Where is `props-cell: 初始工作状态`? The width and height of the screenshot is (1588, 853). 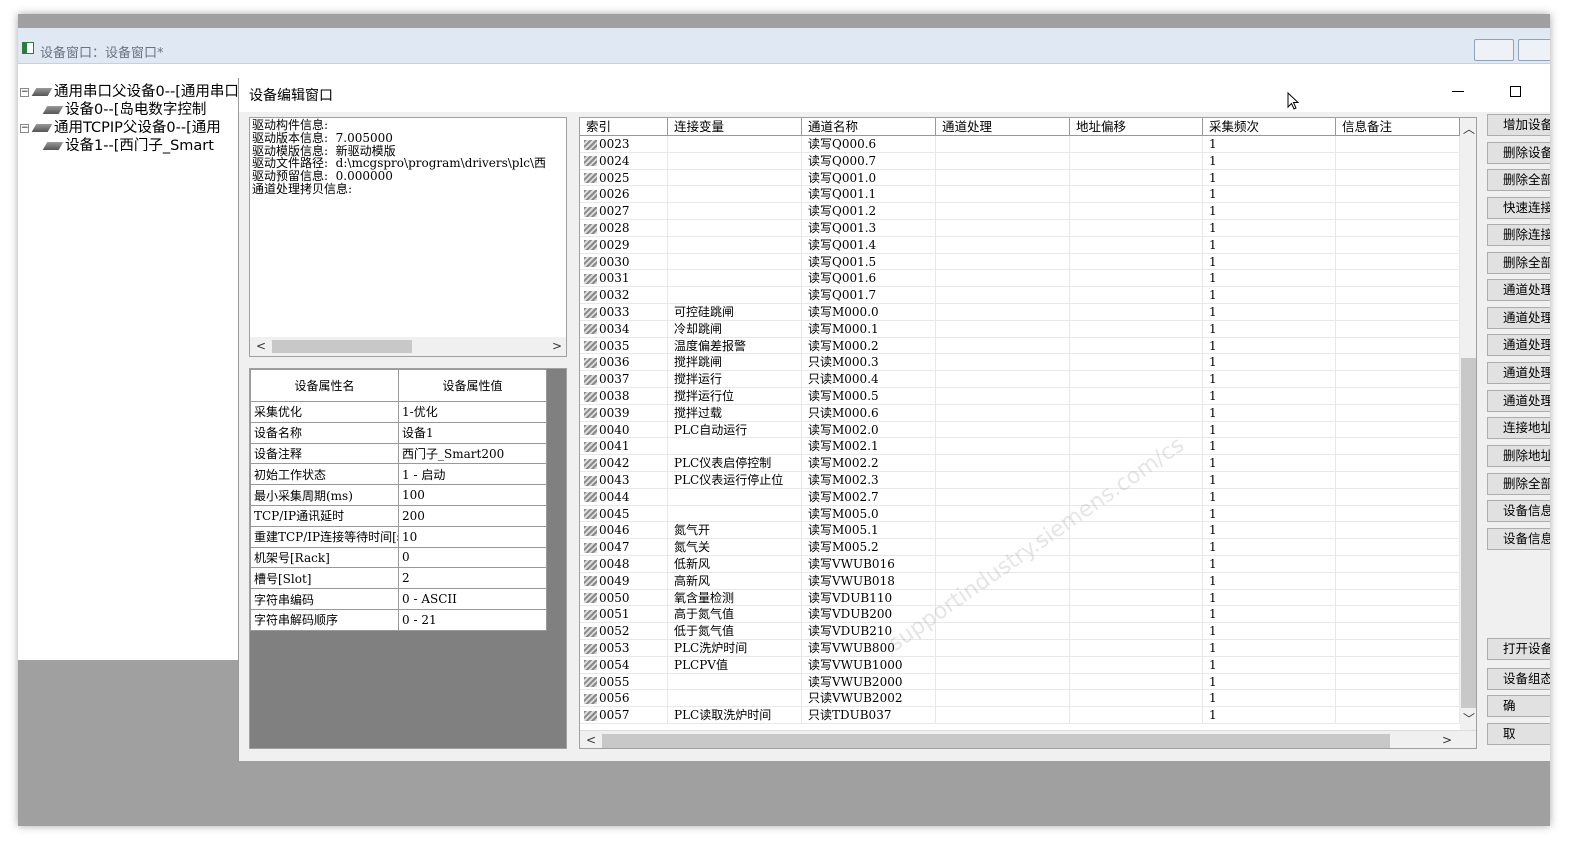 props-cell: 初始工作状态 is located at coordinates (324, 474).